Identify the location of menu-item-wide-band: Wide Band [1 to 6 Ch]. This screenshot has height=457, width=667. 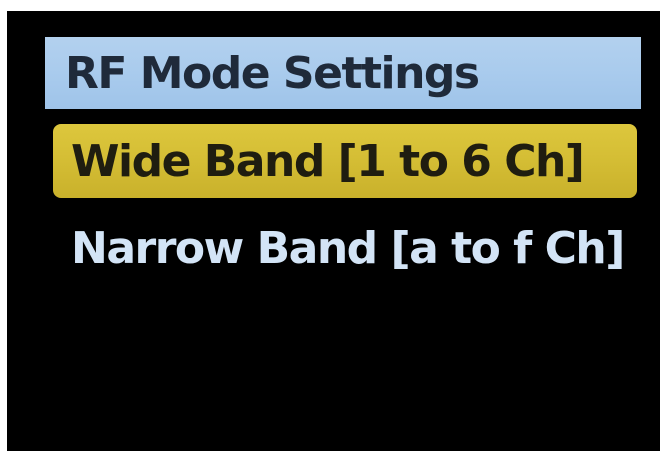
(345, 161).